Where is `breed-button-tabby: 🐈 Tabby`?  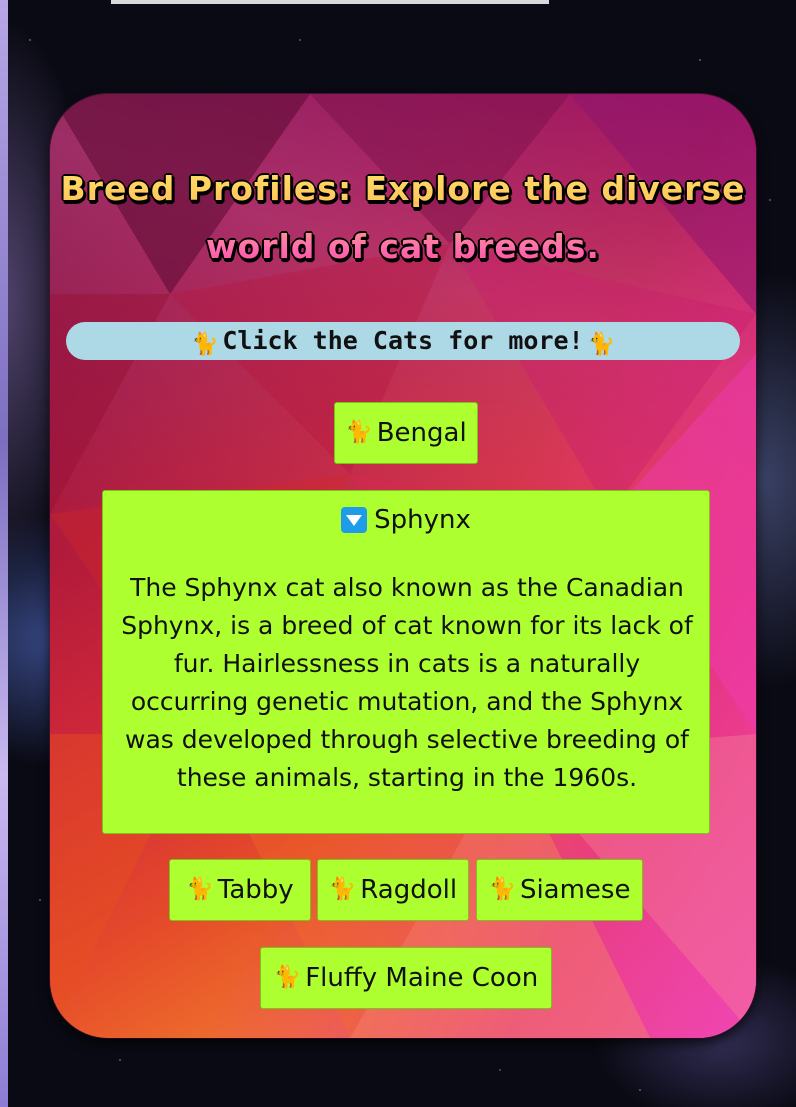 breed-button-tabby: 🐈 Tabby is located at coordinates (240, 890).